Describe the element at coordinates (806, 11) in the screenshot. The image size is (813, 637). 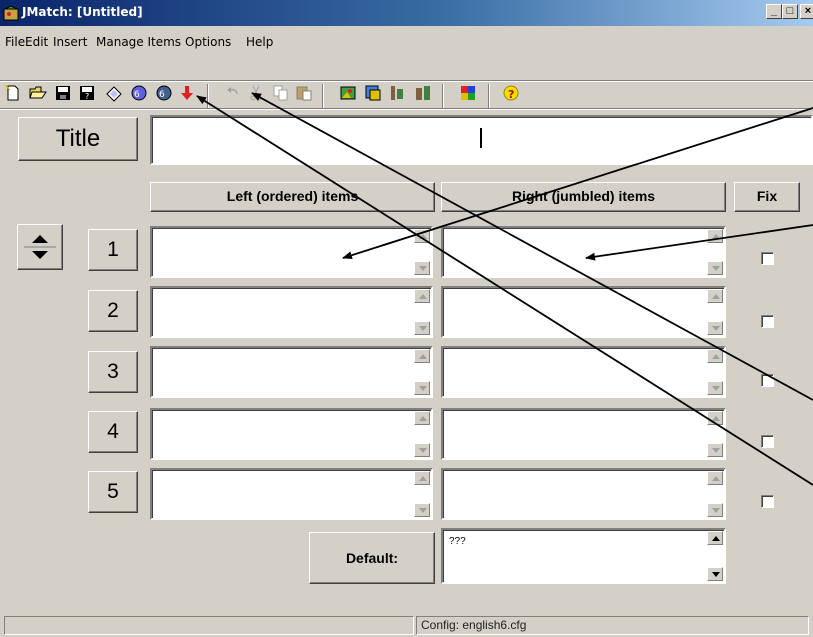
I see `close-button: ×` at that location.